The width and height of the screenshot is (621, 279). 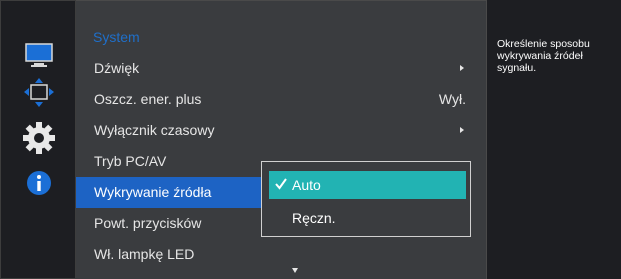 What do you see at coordinates (306, 185) in the screenshot?
I see `option-label: Auto` at bounding box center [306, 185].